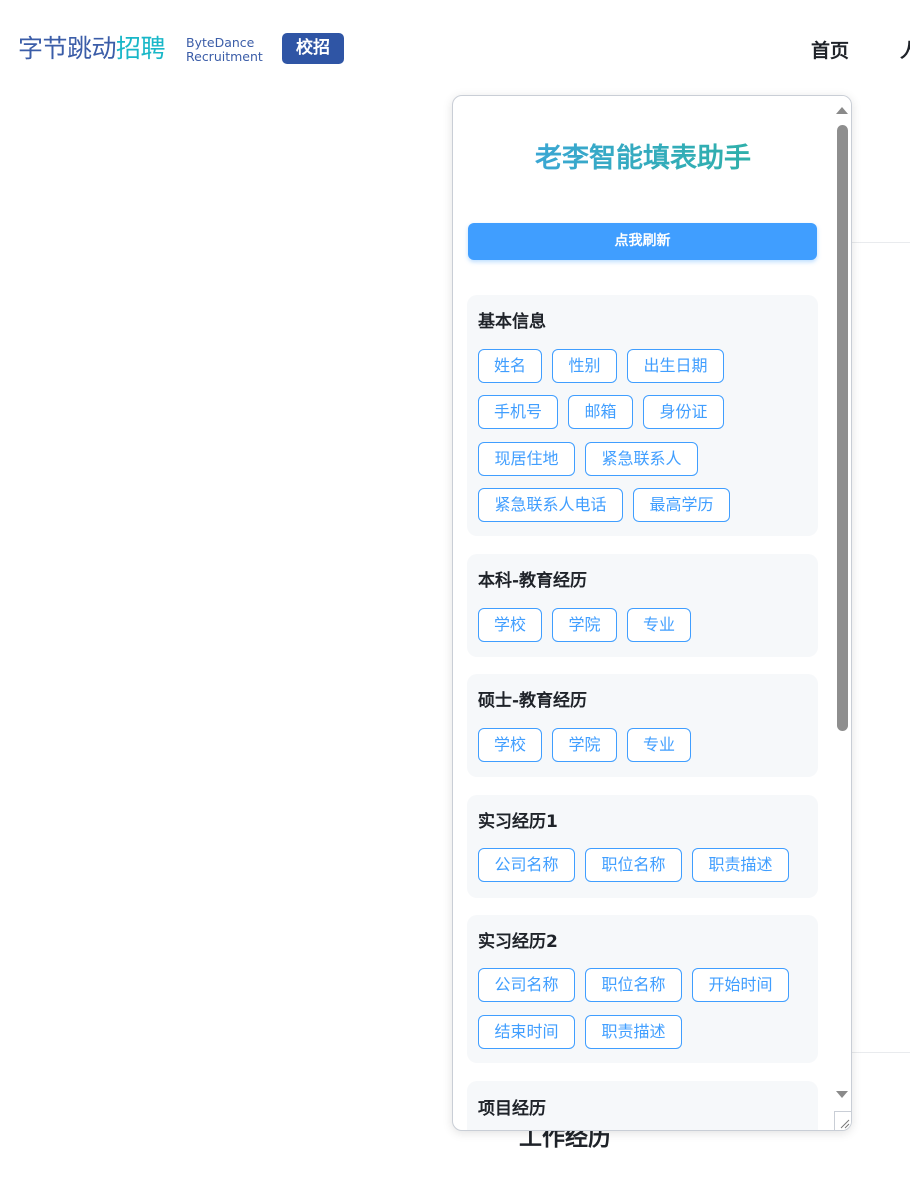 The image size is (910, 1199). What do you see at coordinates (220, 42) in the screenshot?
I see `logo-english-line1: ByteDance` at bounding box center [220, 42].